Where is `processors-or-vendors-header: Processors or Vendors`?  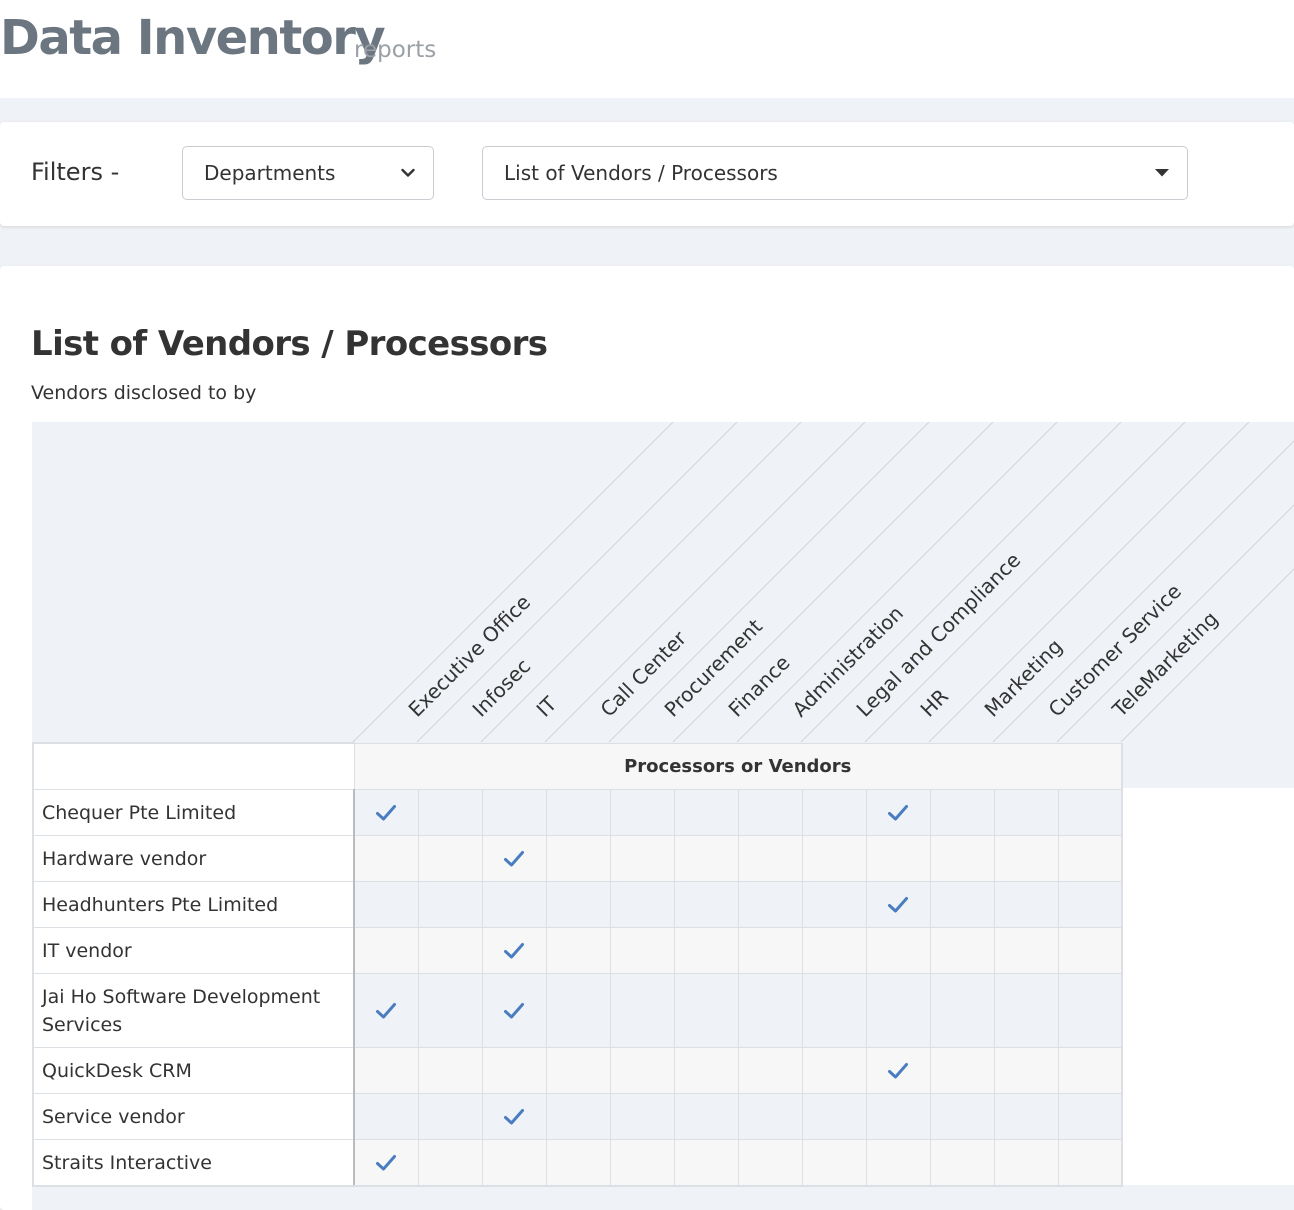 processors-or-vendors-header: Processors or Vendors is located at coordinates (738, 766).